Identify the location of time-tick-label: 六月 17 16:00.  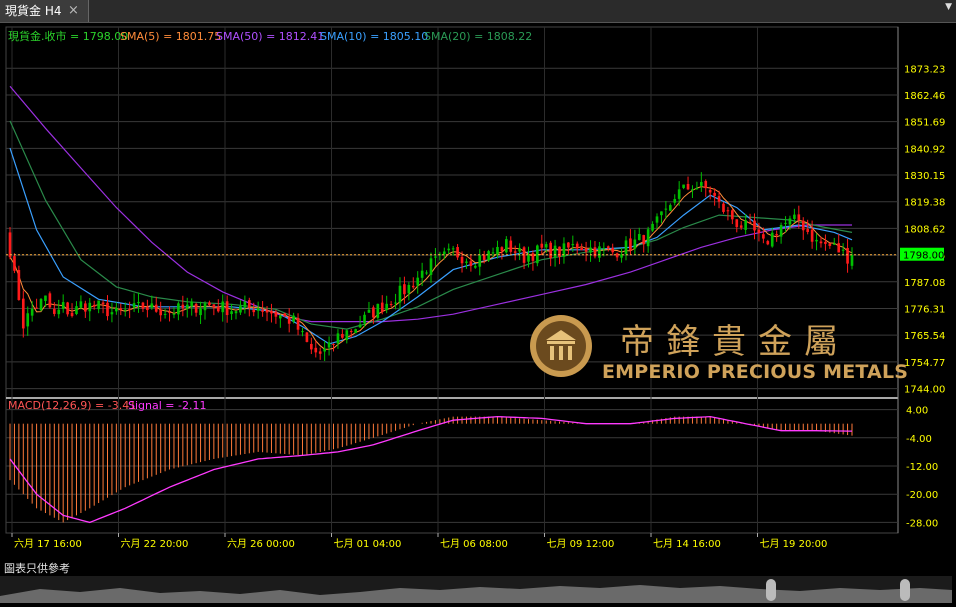
(48, 544).